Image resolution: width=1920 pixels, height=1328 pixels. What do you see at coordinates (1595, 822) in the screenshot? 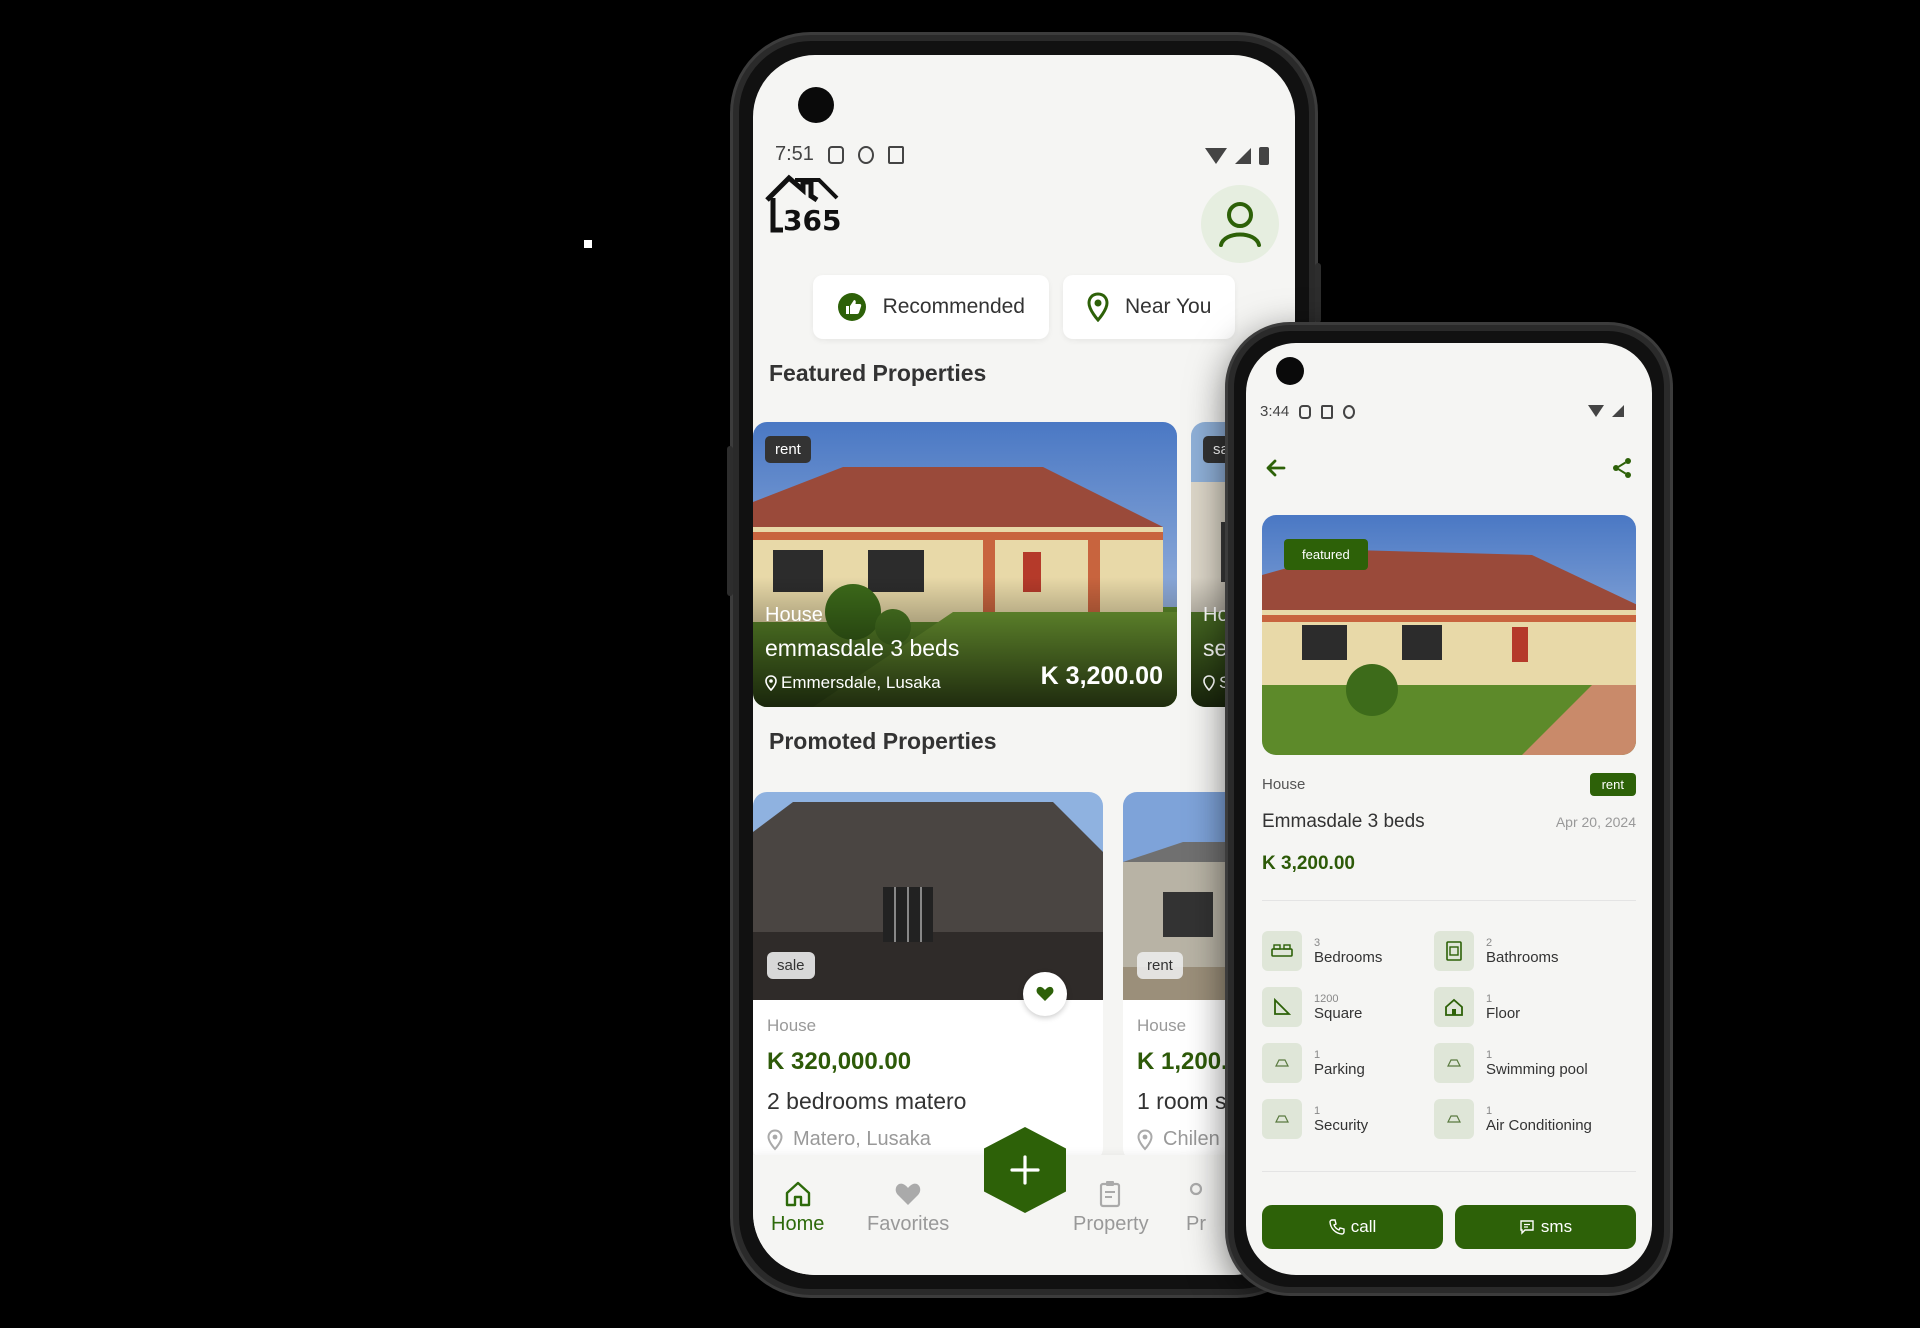
I see `listing-date: Apr 20, 2024` at bounding box center [1595, 822].